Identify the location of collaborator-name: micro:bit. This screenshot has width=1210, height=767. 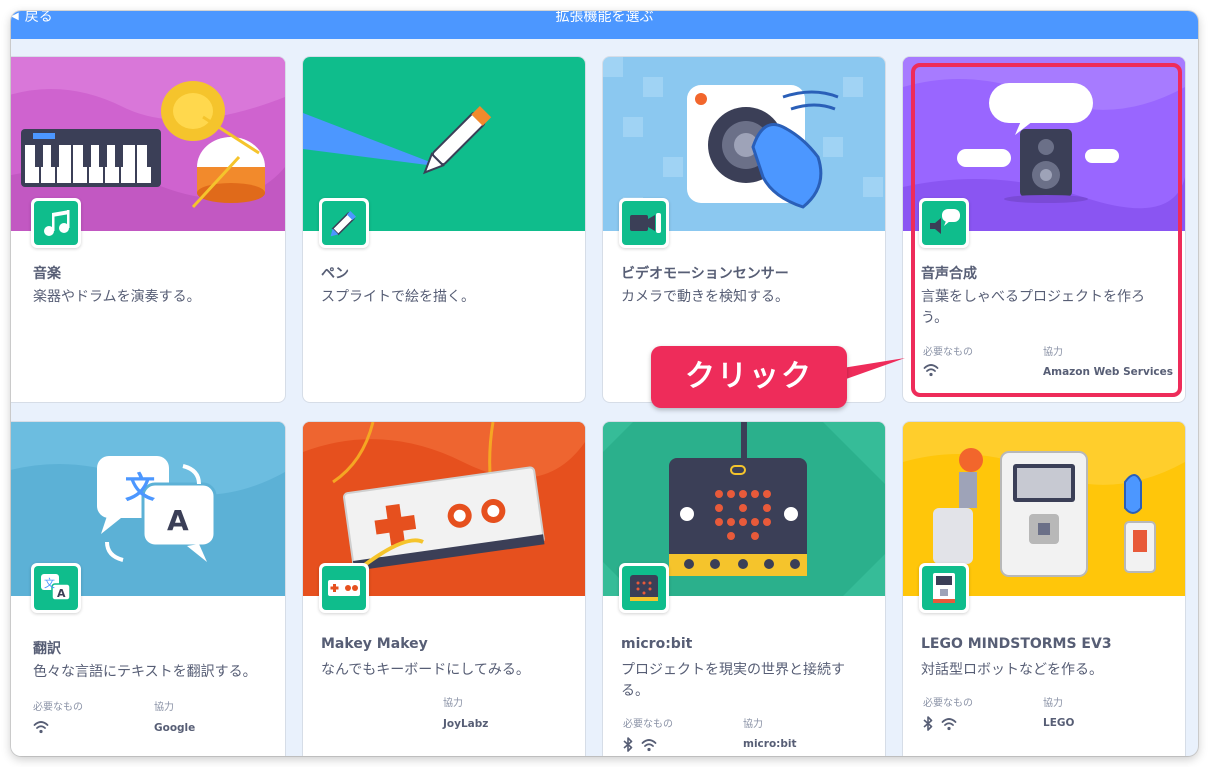
(770, 744).